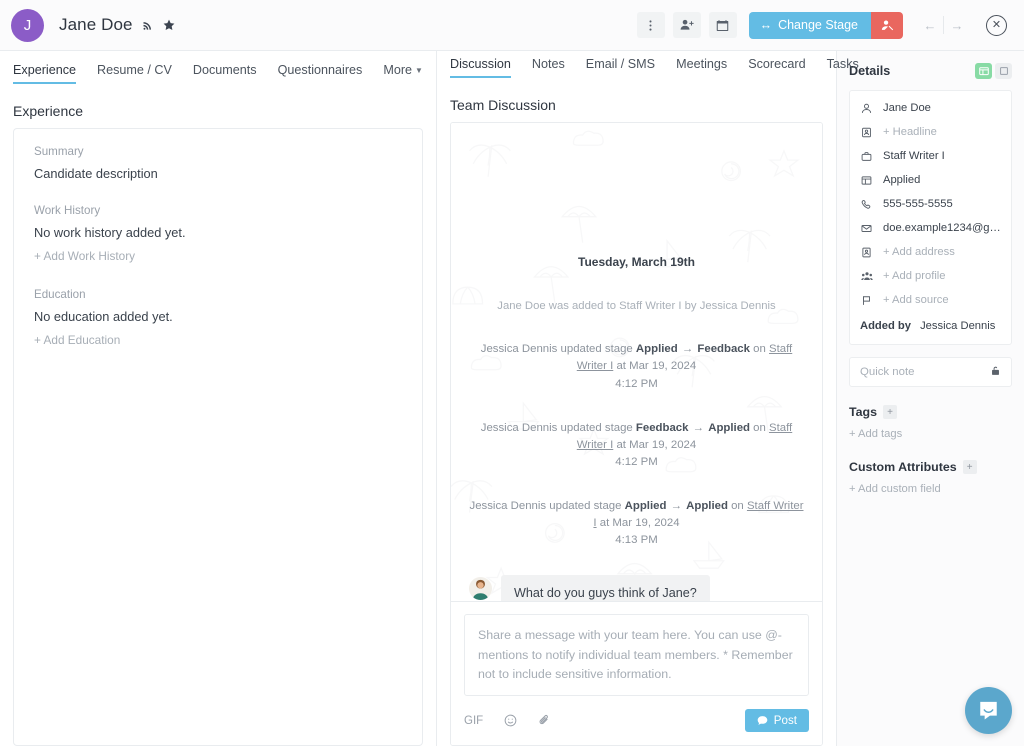 This screenshot has height=746, width=1024. I want to click on post-button: Post, so click(776, 720).